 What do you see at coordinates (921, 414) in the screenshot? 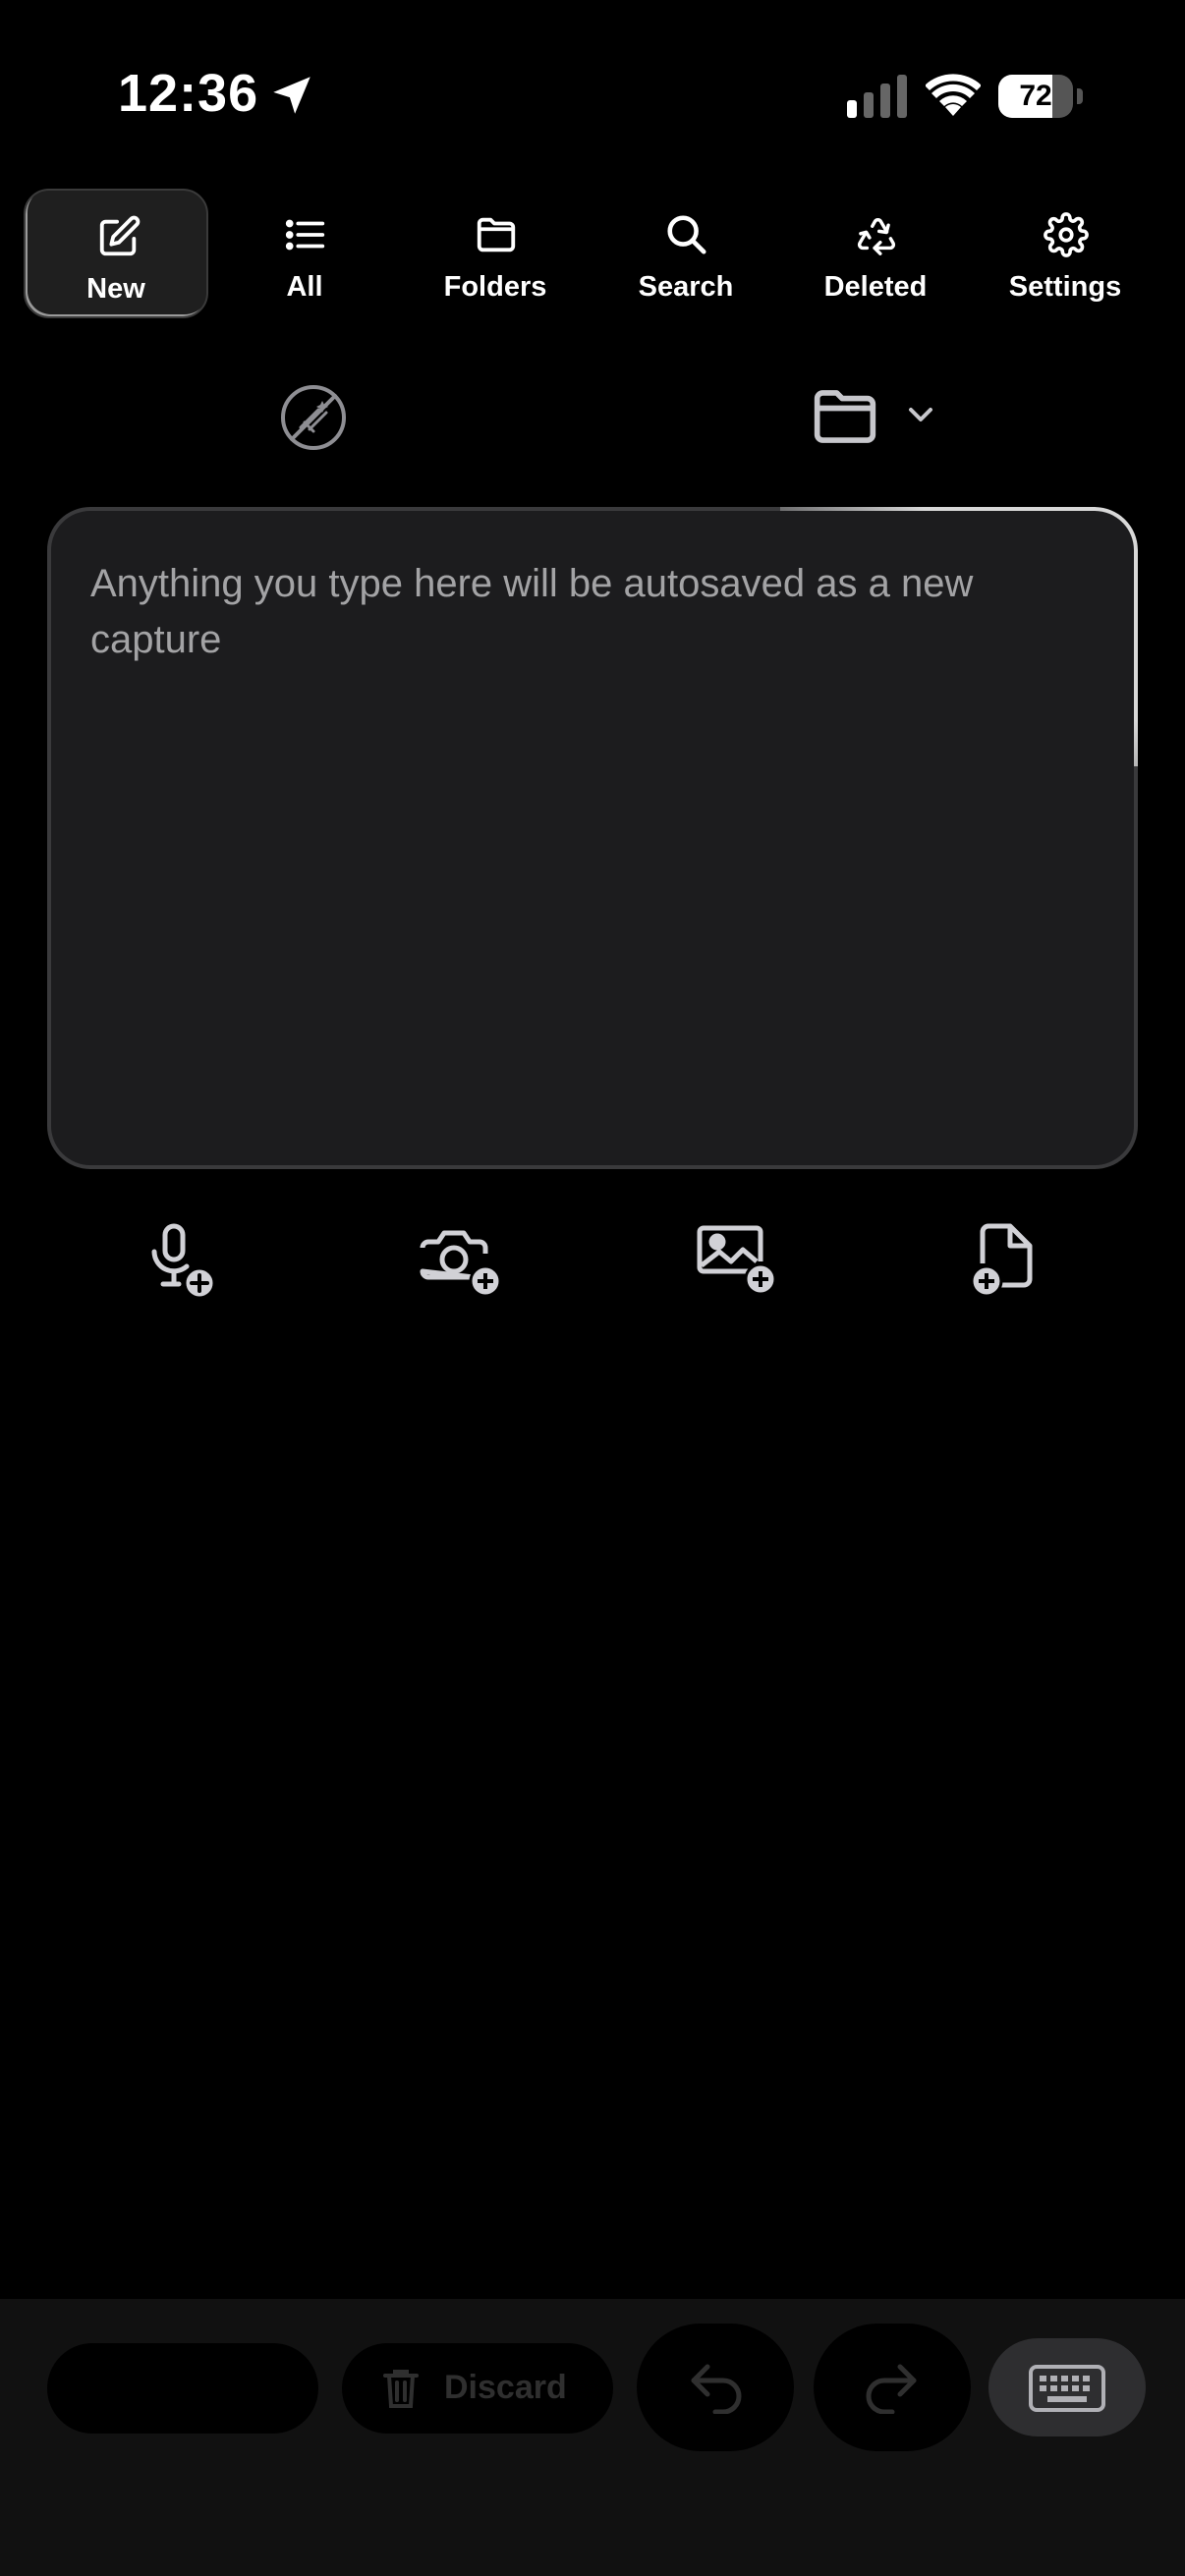
I see `chevron-down-icon` at bounding box center [921, 414].